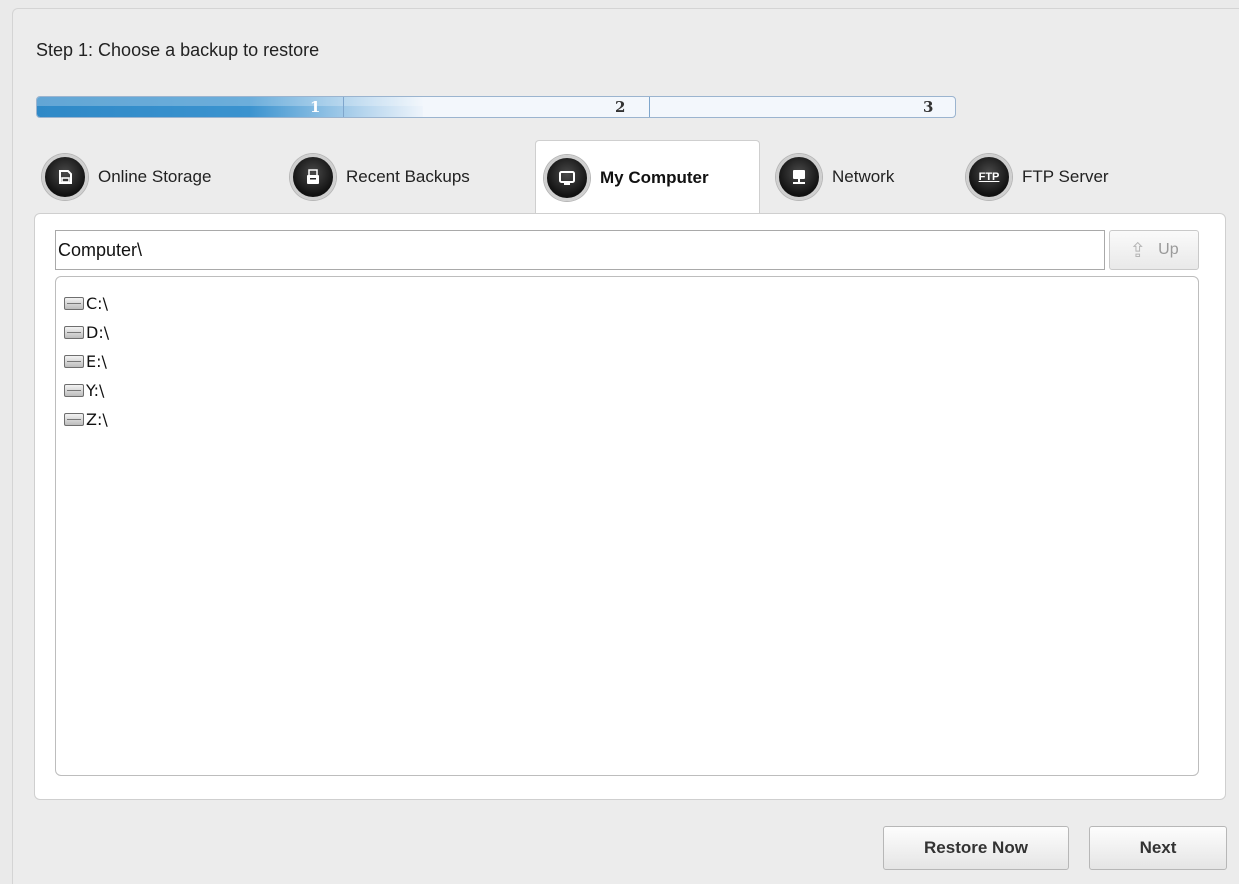 The width and height of the screenshot is (1239, 884). I want to click on tab-label: Network, so click(863, 176).